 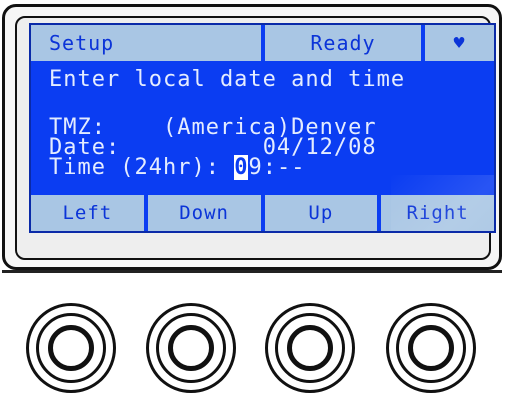 I want to click on status-bar: Setup Ready ♥, so click(x=262, y=43).